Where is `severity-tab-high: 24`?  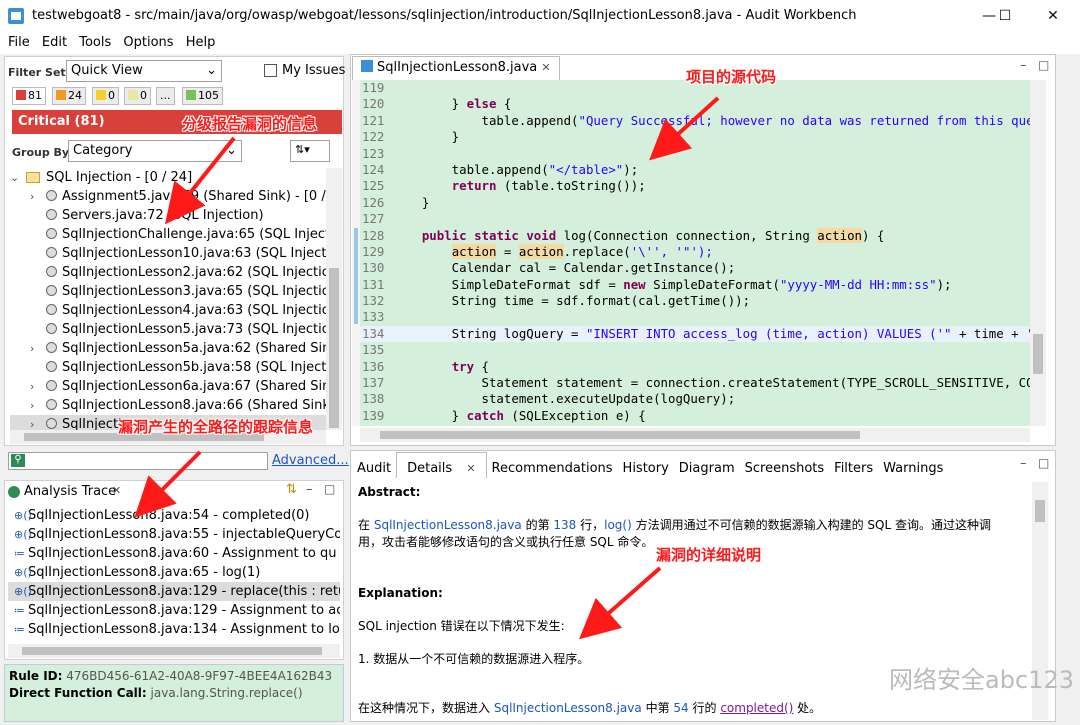
severity-tab-high: 24 is located at coordinates (69, 96).